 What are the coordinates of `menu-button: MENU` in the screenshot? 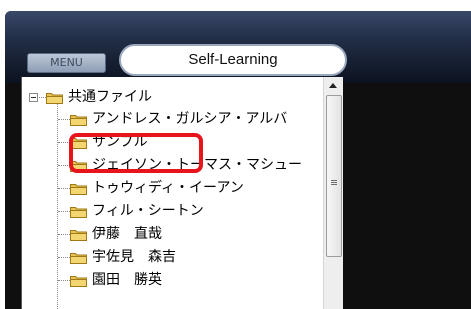 It's located at (66, 63).